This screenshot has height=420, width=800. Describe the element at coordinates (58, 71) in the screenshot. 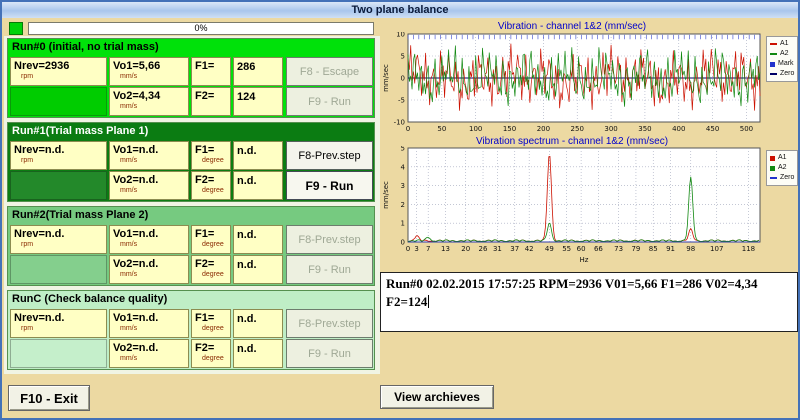

I see `run0-nrev-cell: Nrev=2936 rpm` at that location.